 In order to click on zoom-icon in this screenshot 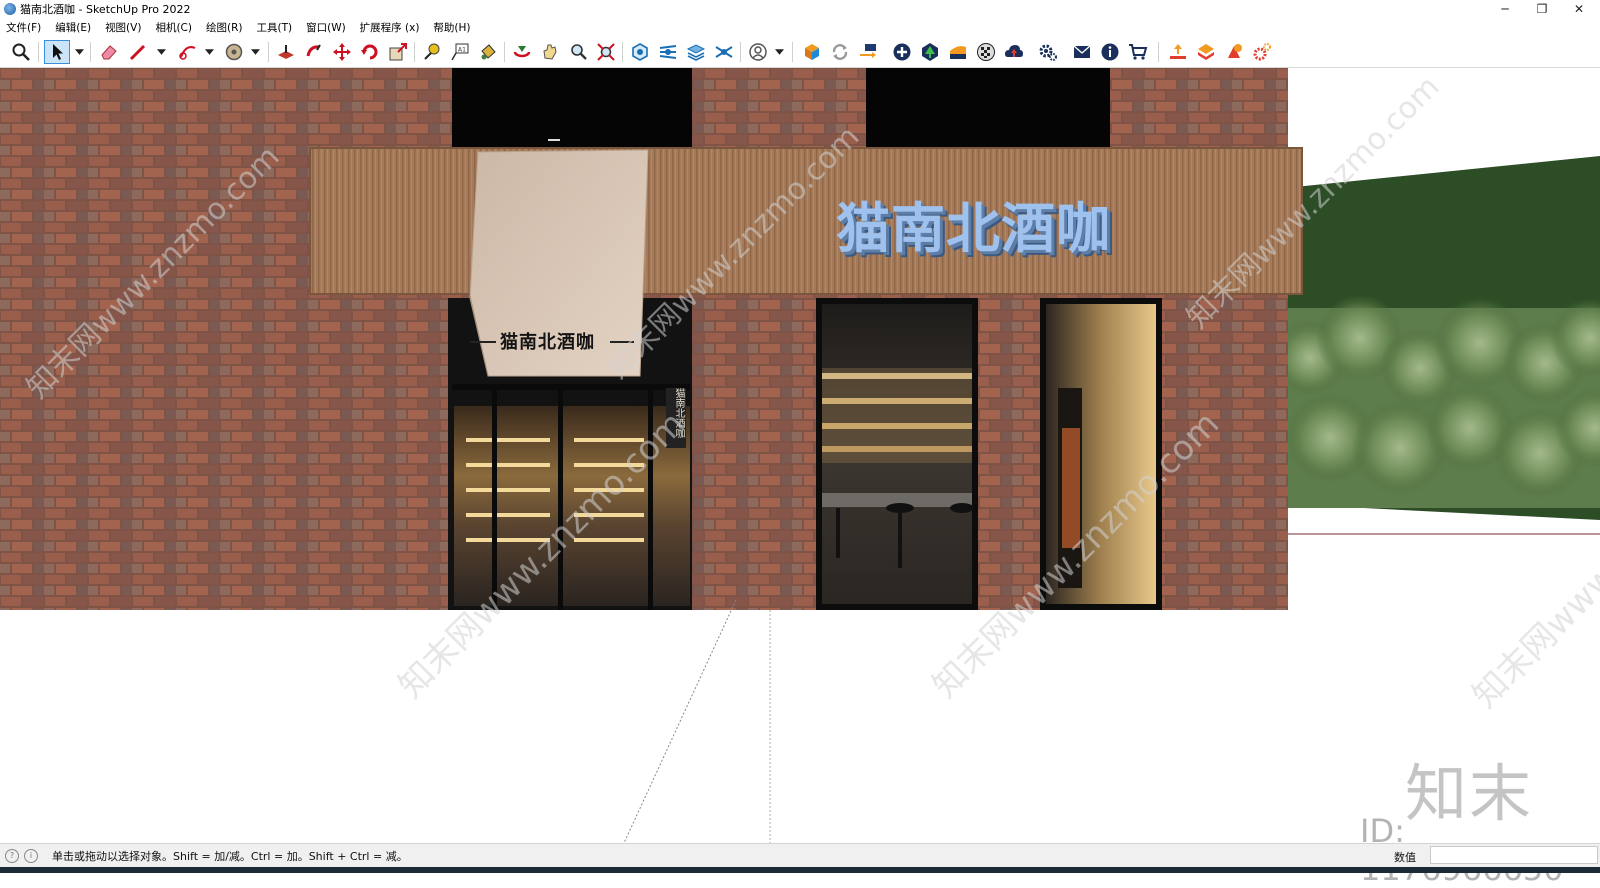, I will do `click(21, 52)`.